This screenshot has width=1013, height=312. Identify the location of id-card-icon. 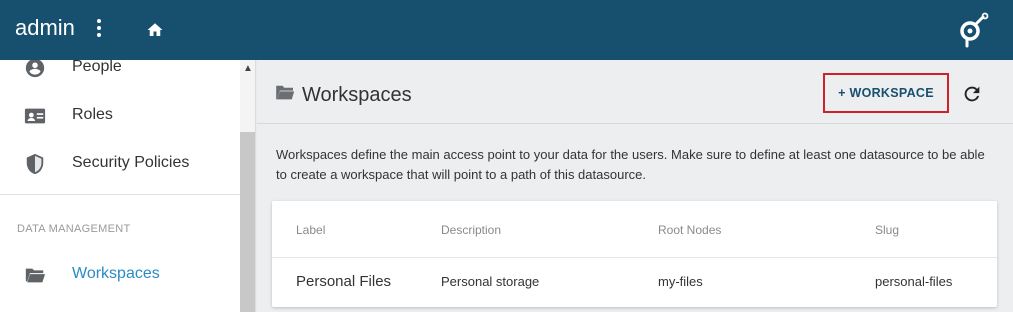
(35, 116).